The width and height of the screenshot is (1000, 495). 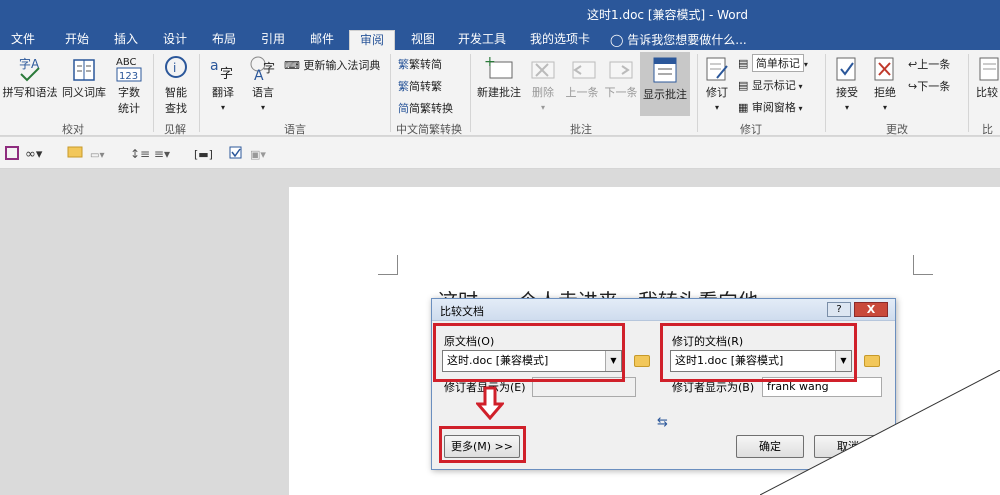 I want to click on delete-comment-button: 删除 ▾, so click(x=543, y=83).